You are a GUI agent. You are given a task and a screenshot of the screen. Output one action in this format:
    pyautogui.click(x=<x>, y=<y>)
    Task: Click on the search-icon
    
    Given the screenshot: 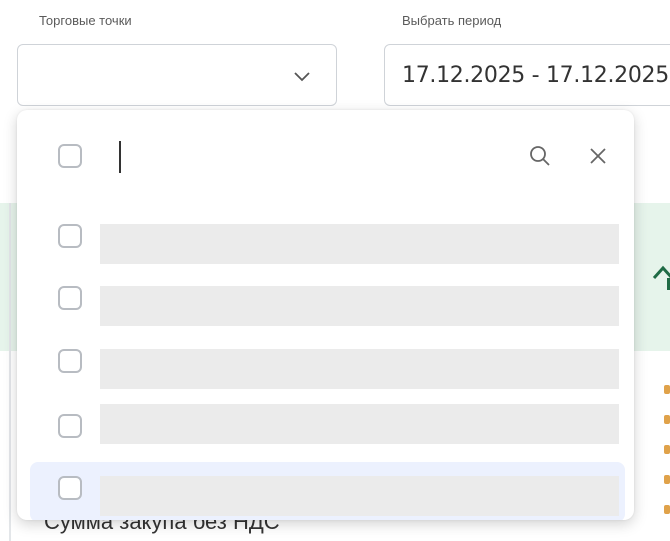 What is the action you would take?
    pyautogui.click(x=540, y=156)
    